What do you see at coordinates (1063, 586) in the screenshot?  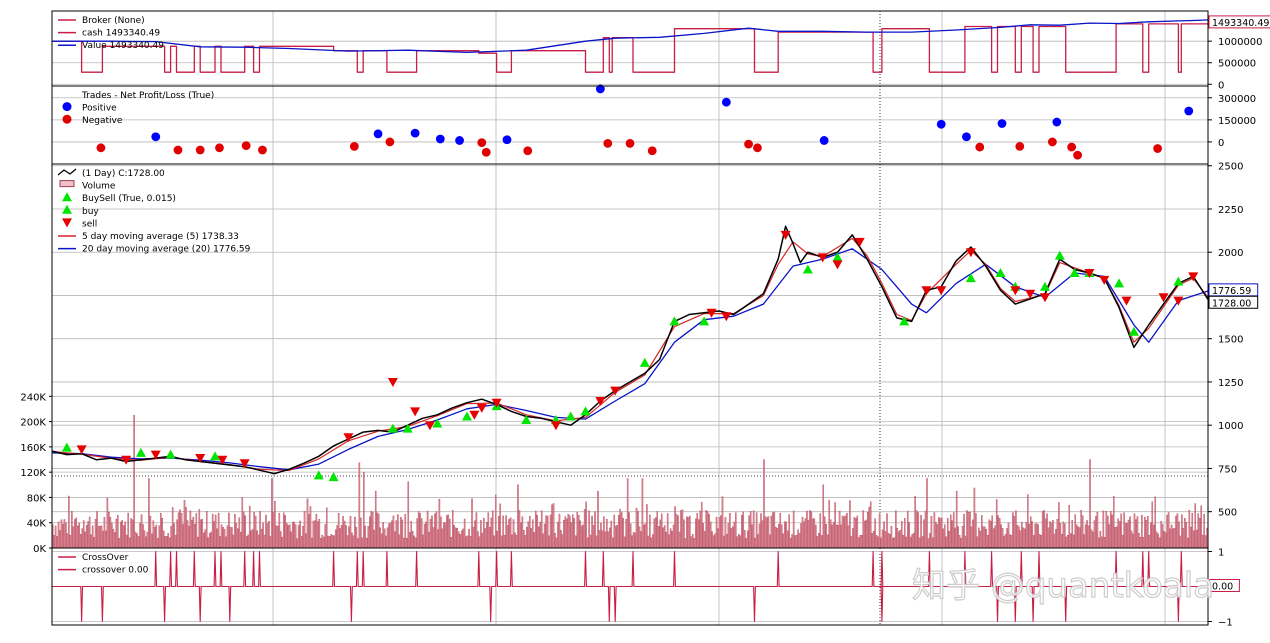 I see `watermark-text: 知乎 @quantkoala` at bounding box center [1063, 586].